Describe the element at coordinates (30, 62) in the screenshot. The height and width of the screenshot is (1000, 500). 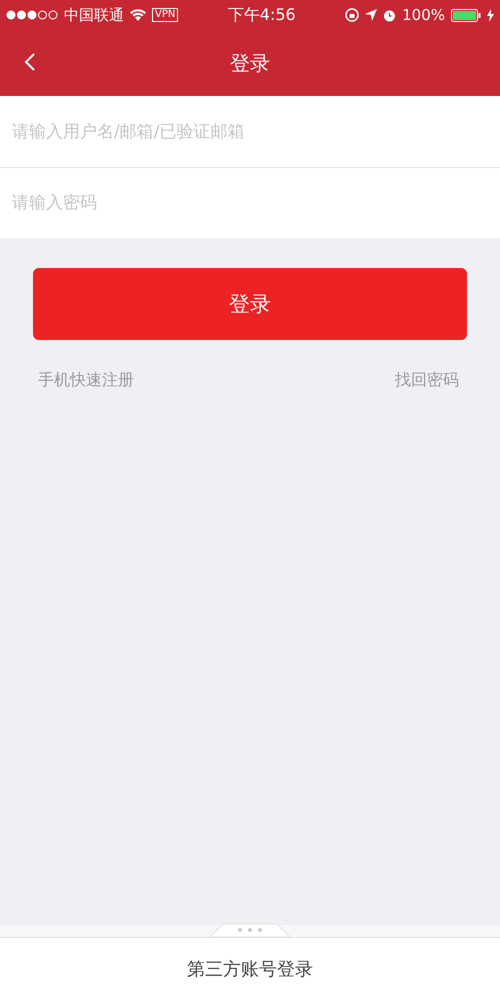
I see `back-icon` at that location.